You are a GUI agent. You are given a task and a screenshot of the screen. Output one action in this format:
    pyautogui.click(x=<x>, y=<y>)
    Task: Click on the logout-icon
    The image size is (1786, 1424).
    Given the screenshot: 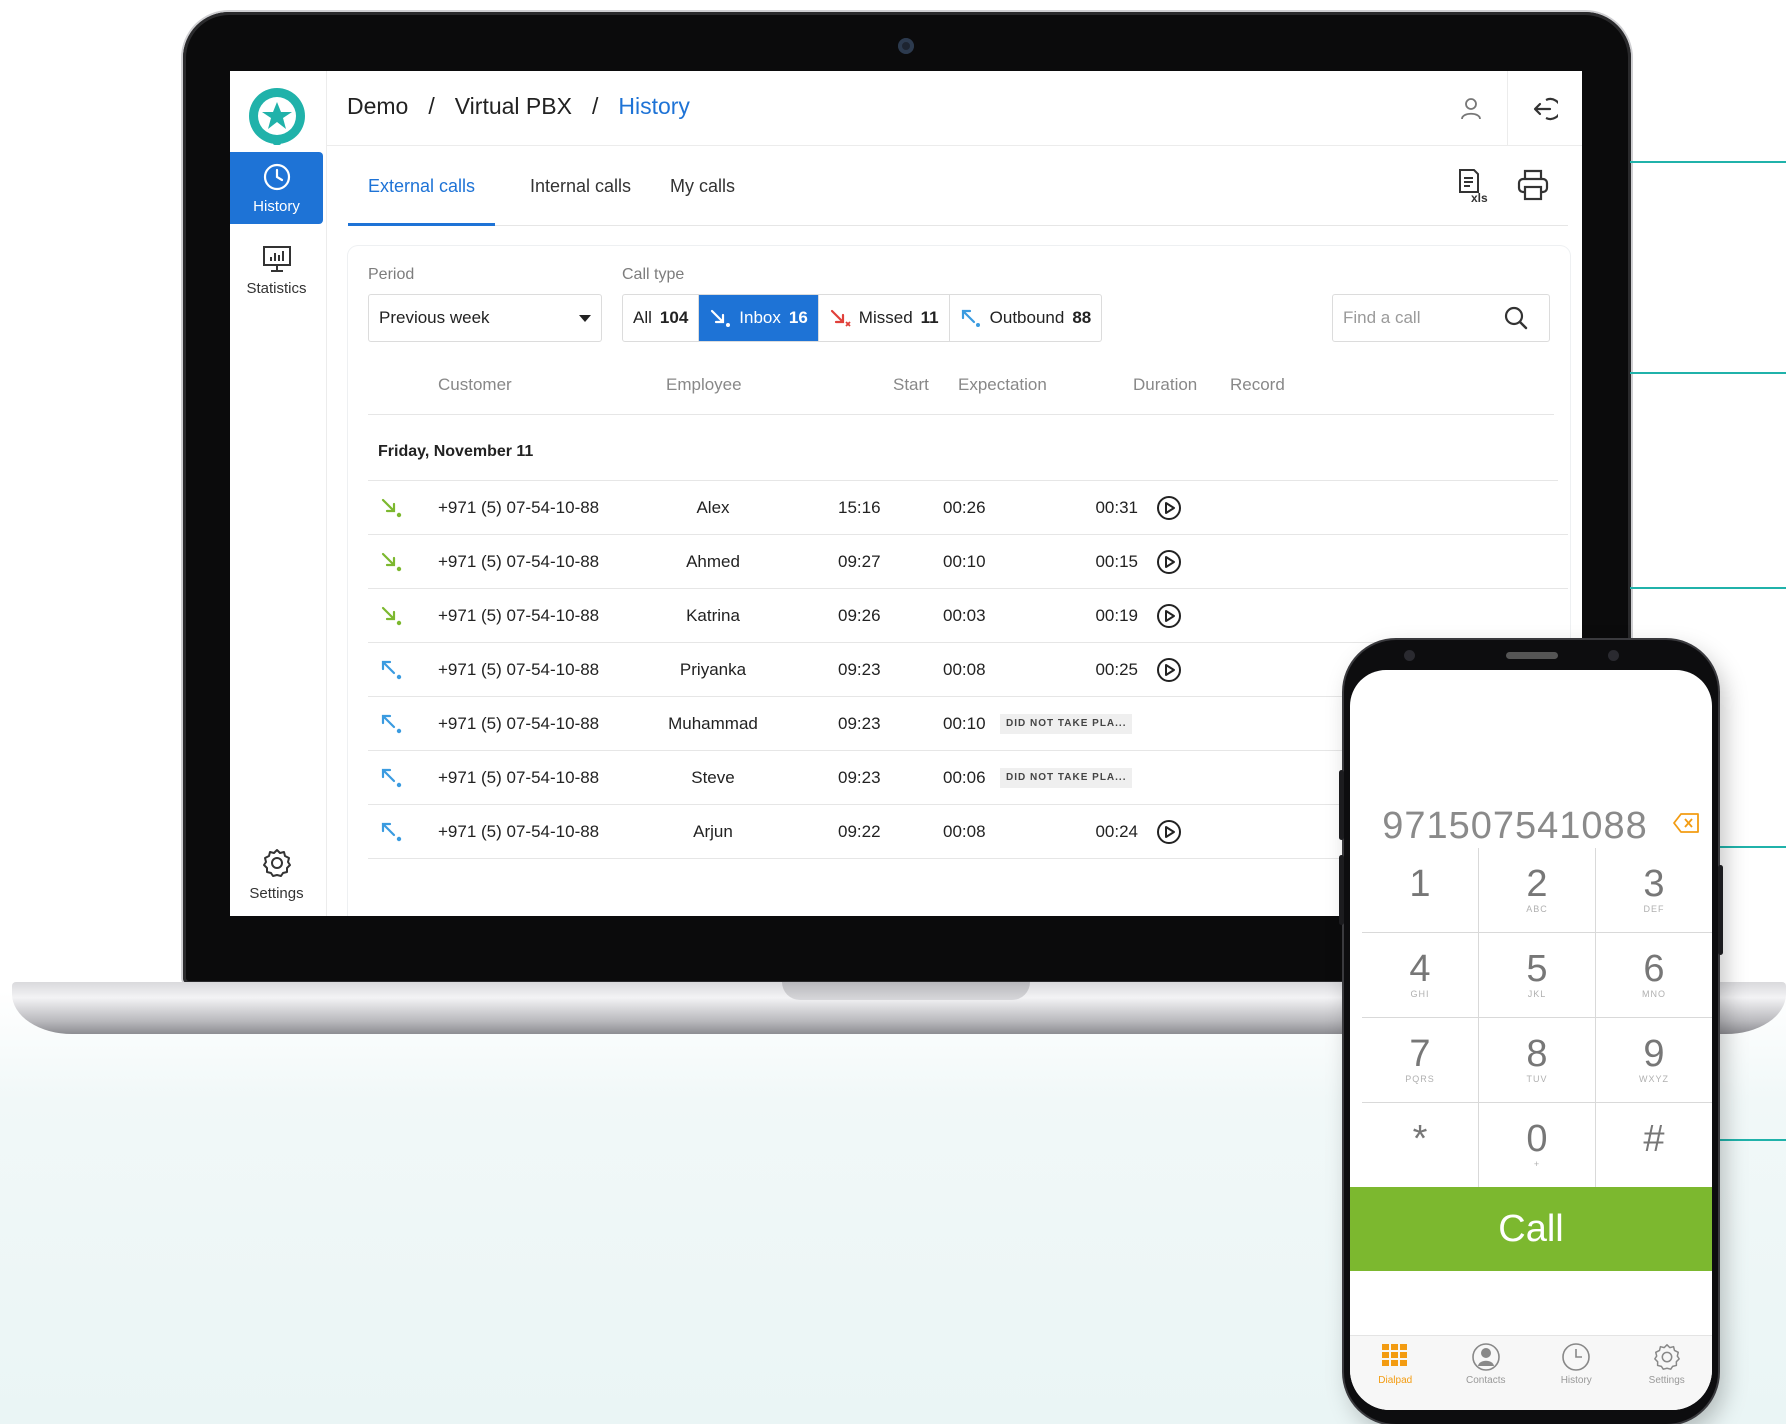 What is the action you would take?
    pyautogui.click(x=1545, y=109)
    